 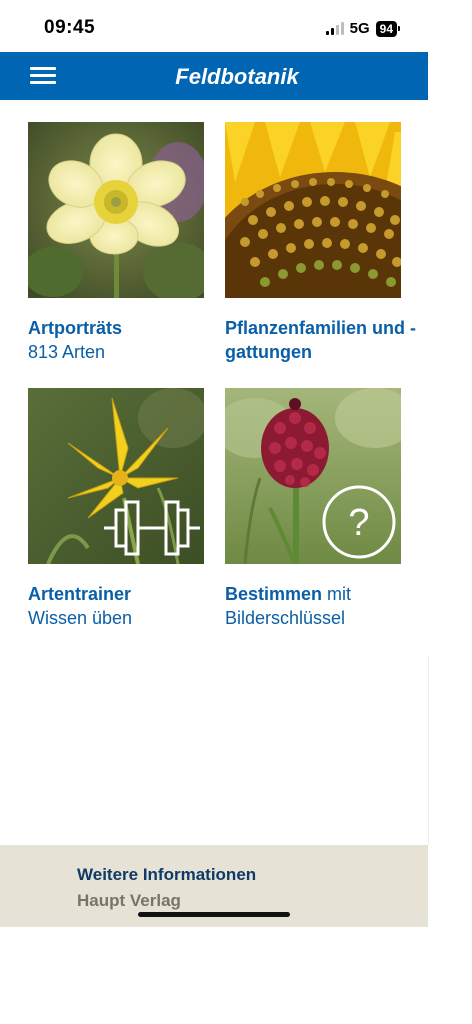 What do you see at coordinates (237, 76) in the screenshot?
I see `app-title: Feldbotanik` at bounding box center [237, 76].